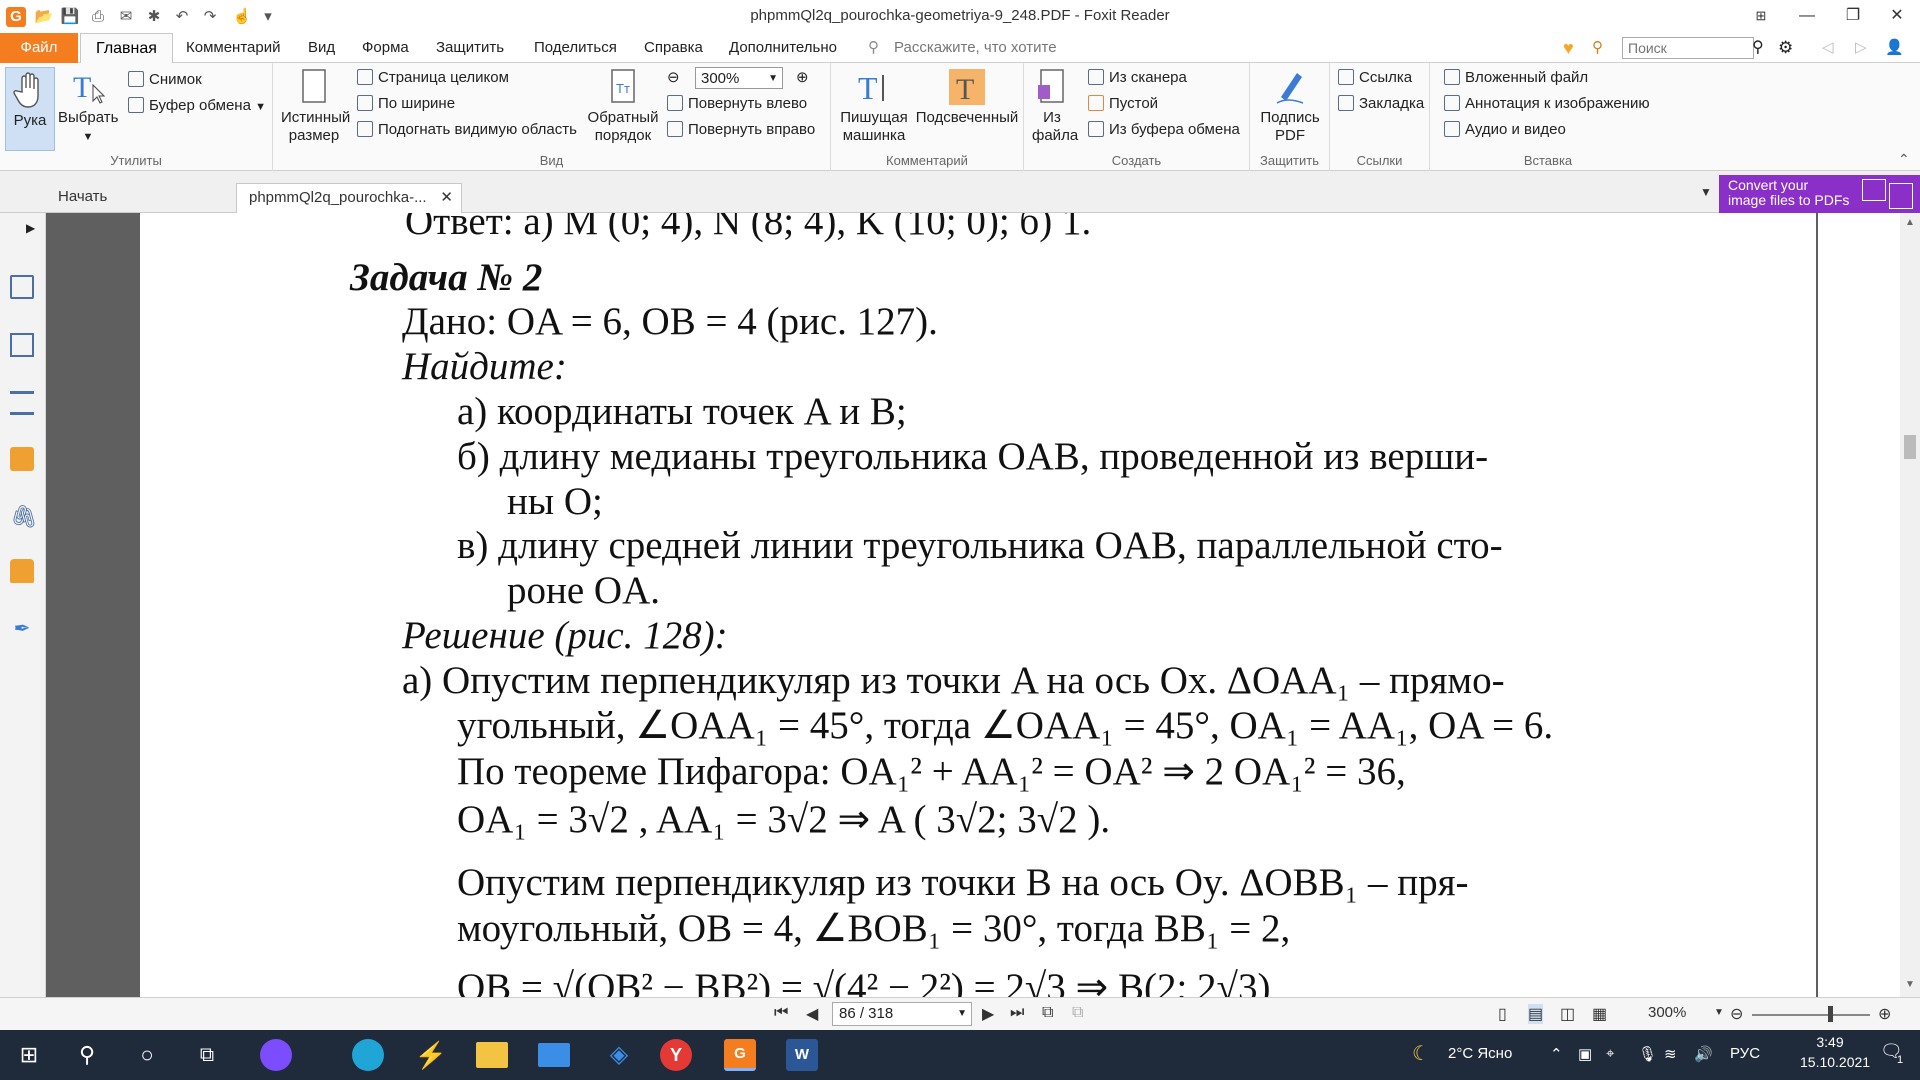 Image resolution: width=1920 pixels, height=1080 pixels. Describe the element at coordinates (1910, 984) in the screenshot. I see `scroll-down-icon: ▼` at that location.